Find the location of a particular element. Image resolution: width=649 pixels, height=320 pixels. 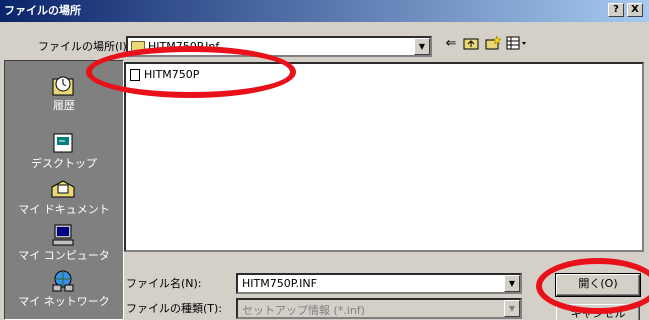

place-my-documents: マイ ドキュメント is located at coordinates (64, 197).